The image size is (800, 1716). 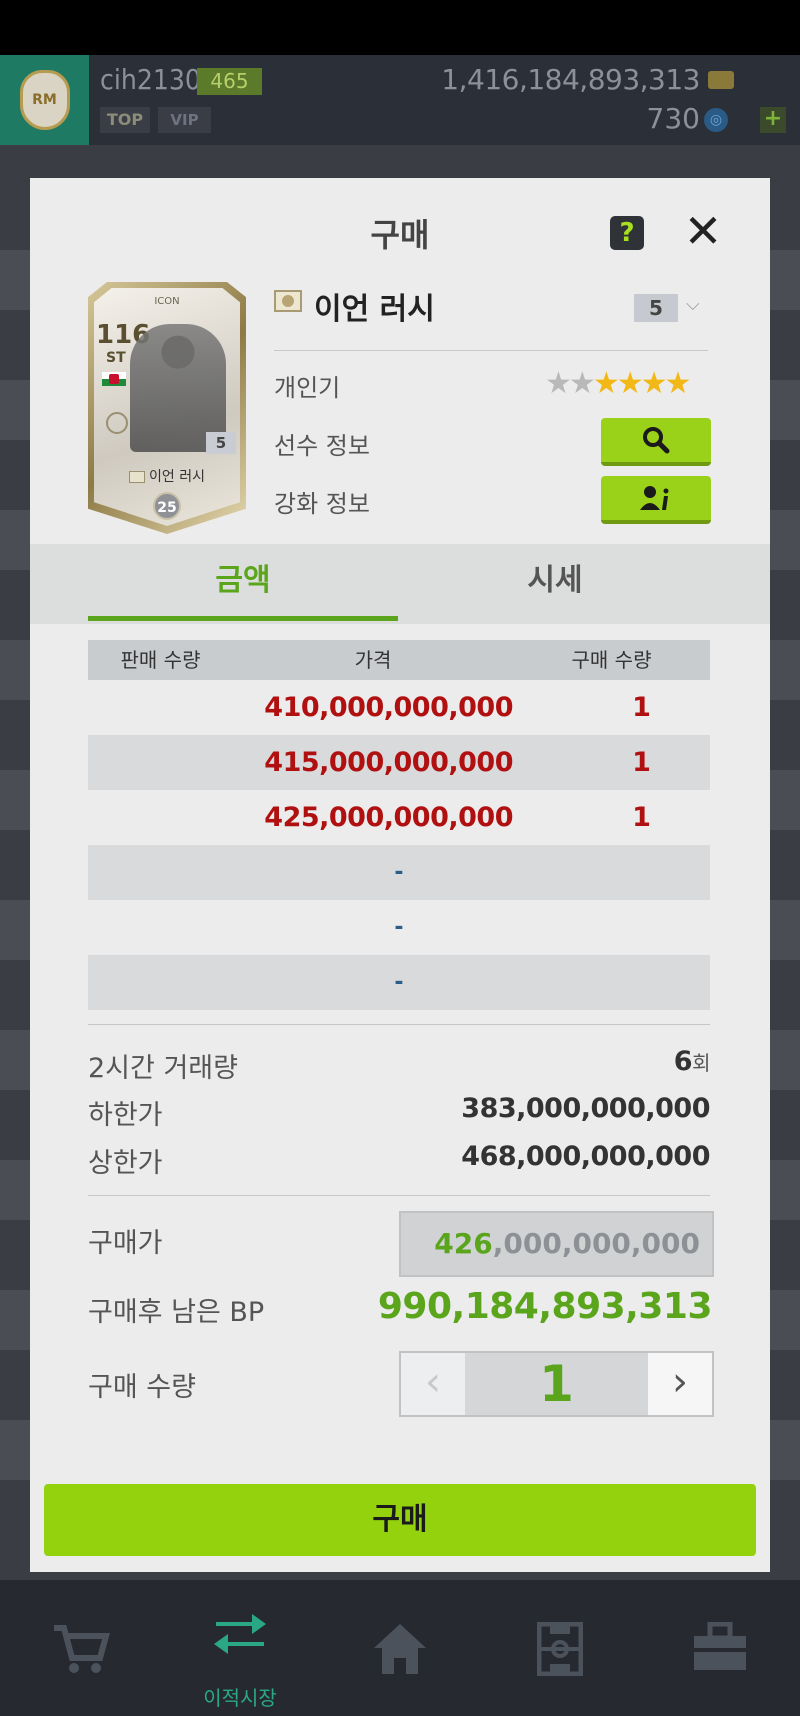 I want to click on level-badge: 465, so click(x=229, y=81).